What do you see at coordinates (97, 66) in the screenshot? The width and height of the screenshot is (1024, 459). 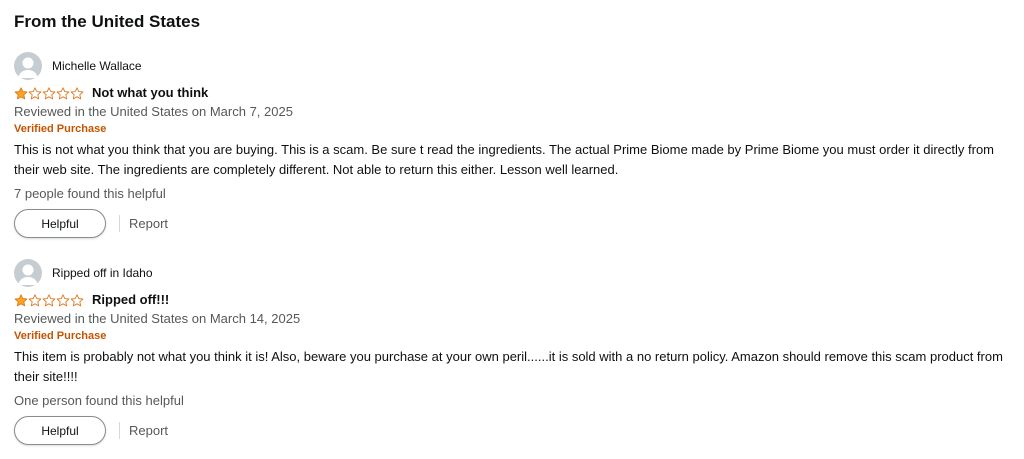 I see `reviewer-name: Michelle Wallace` at bounding box center [97, 66].